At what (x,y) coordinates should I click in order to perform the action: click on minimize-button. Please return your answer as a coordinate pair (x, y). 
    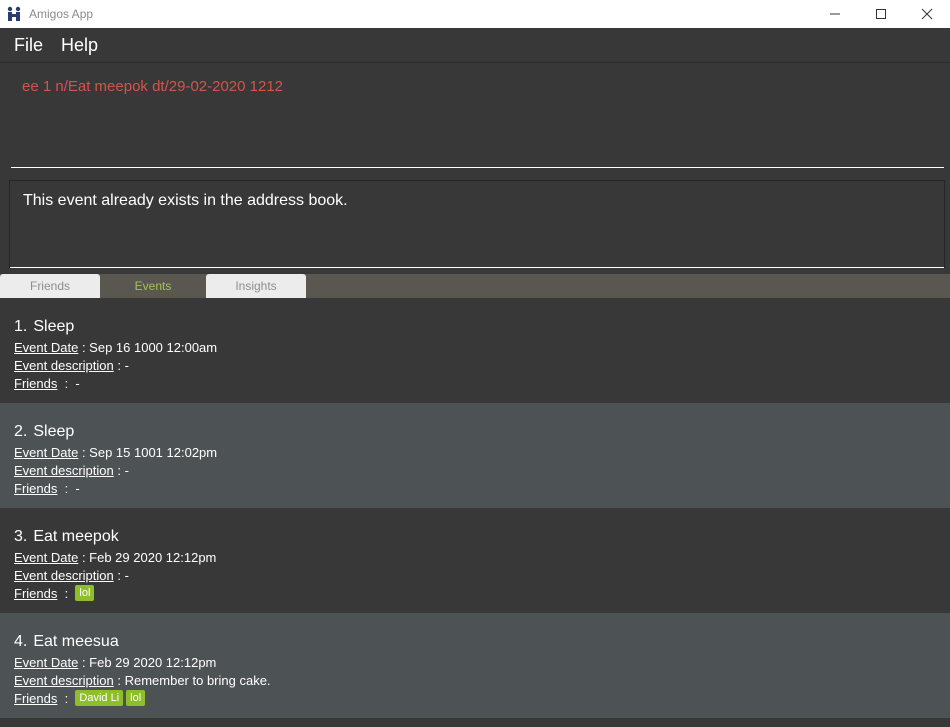
    Looking at the image, I should click on (835, 14).